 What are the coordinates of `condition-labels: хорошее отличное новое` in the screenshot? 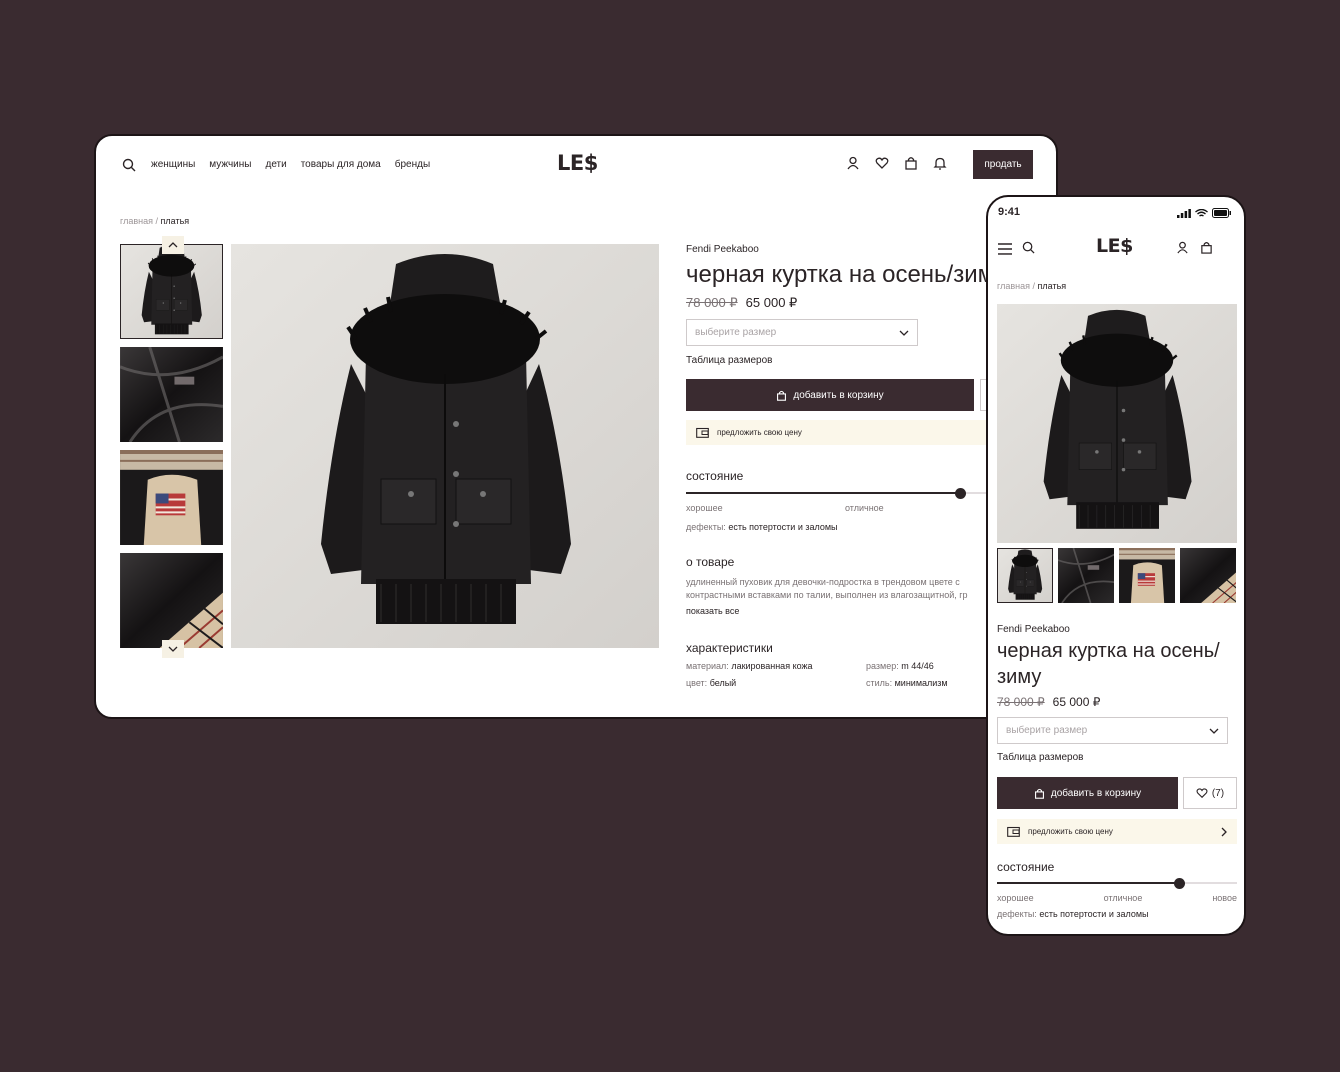 It's located at (1117, 898).